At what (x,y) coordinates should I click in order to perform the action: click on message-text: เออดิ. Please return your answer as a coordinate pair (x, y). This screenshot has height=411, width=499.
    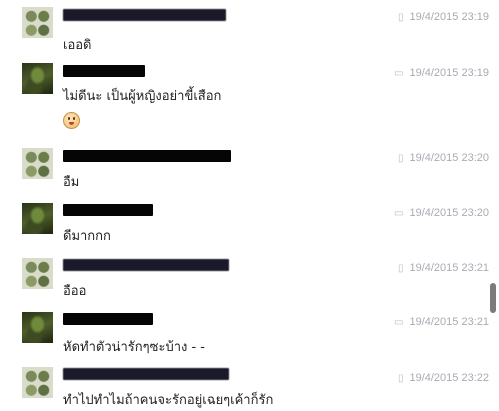
    Looking at the image, I should click on (77, 45).